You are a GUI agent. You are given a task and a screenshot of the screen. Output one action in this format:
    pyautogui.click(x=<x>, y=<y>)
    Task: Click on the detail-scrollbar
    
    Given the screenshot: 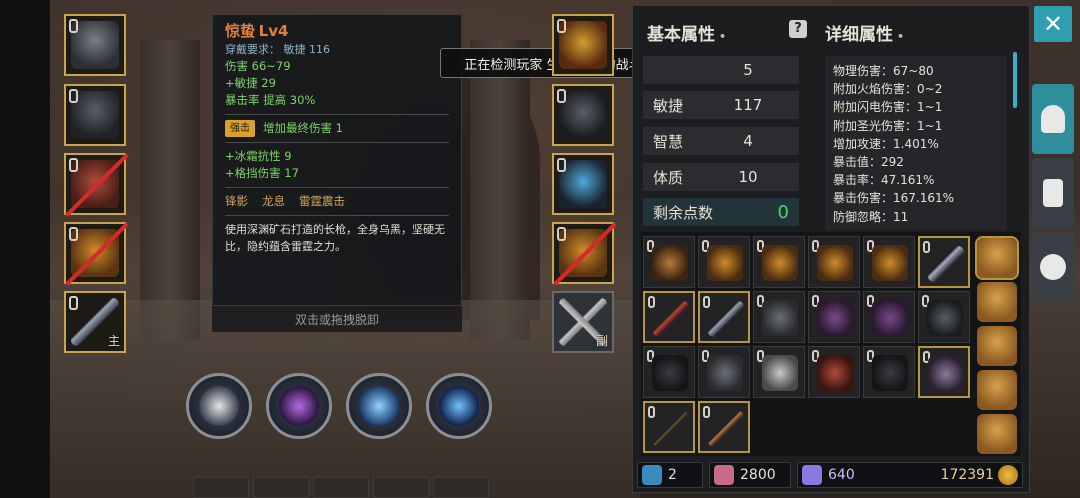 What is the action you would take?
    pyautogui.click(x=1015, y=80)
    